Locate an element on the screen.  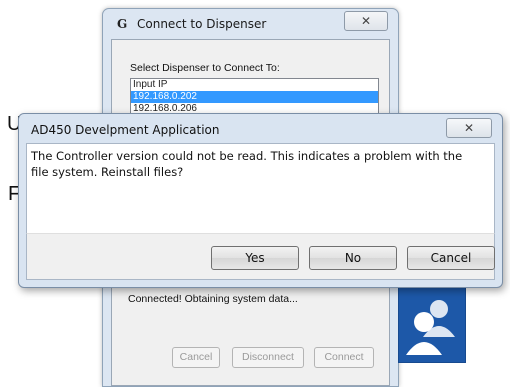
dialog-title: AD450 Develpment Application is located at coordinates (125, 130).